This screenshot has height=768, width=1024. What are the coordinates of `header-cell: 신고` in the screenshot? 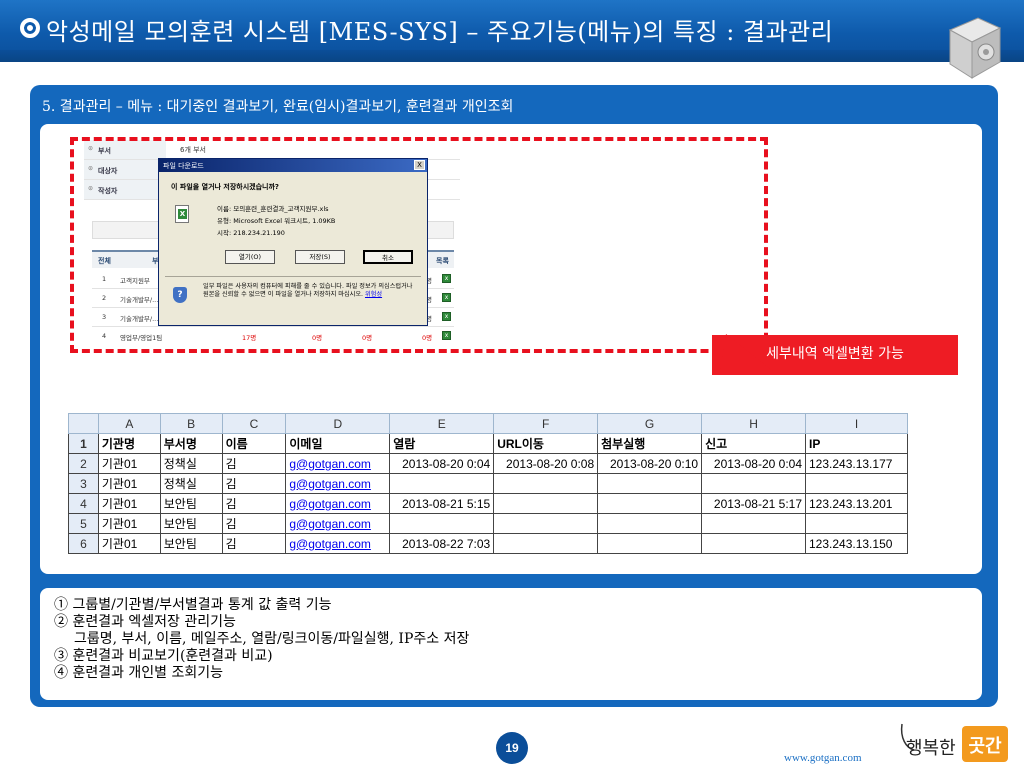 It's located at (753, 443).